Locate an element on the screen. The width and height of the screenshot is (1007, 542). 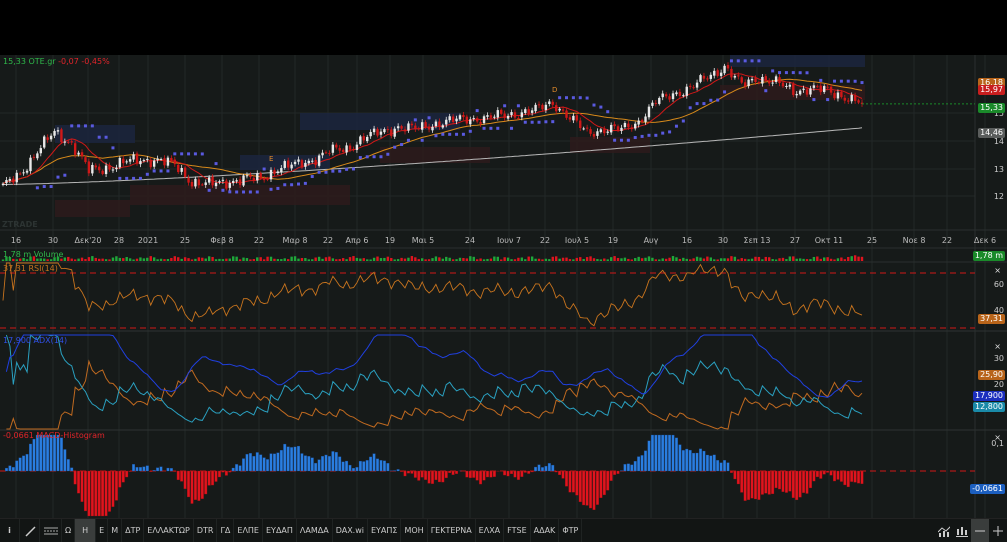
symbol: OTE.gr is located at coordinates (41, 61).